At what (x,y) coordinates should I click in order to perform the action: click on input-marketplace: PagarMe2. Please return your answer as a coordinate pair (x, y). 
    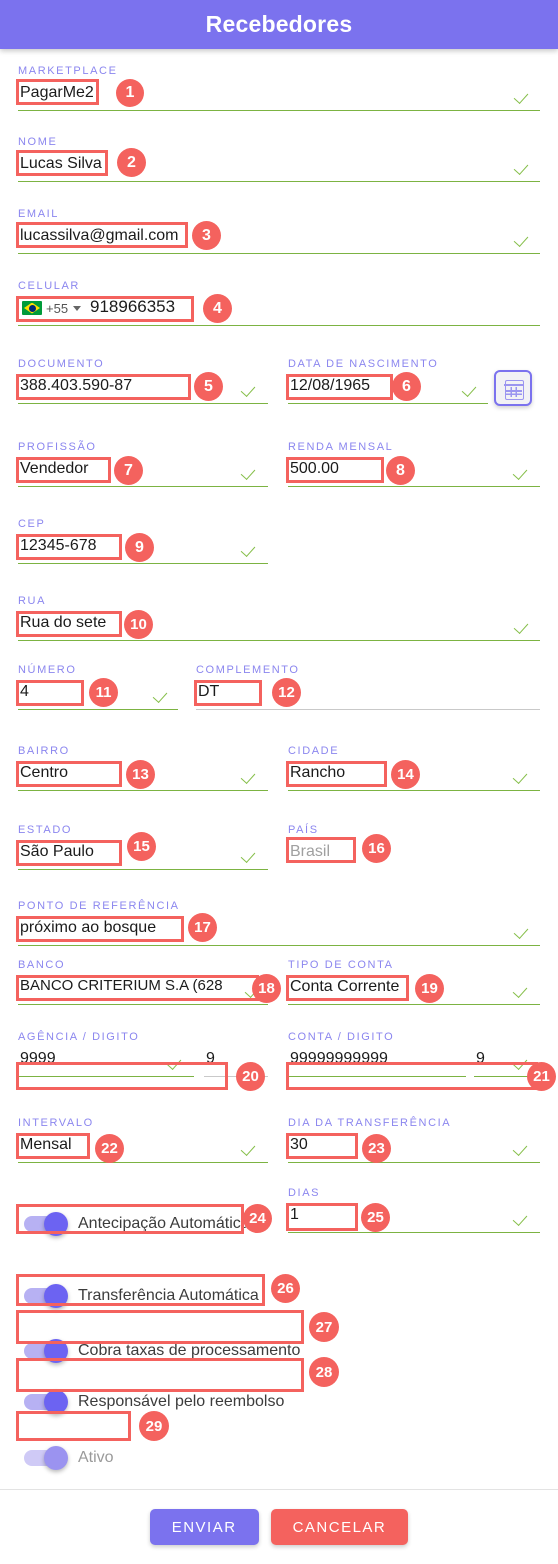
    Looking at the image, I should click on (57, 93).